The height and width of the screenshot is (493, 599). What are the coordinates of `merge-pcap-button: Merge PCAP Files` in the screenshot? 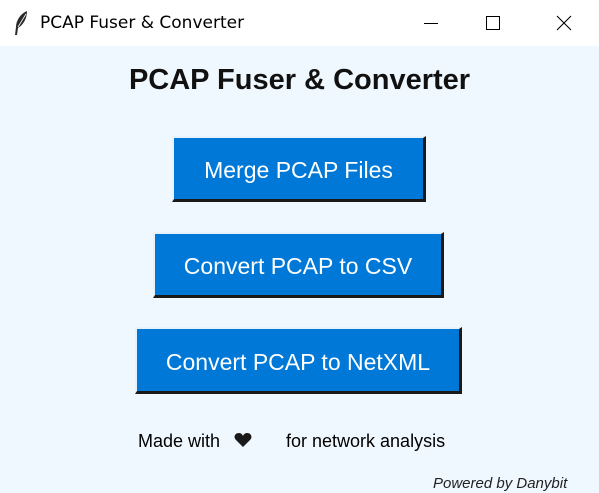 It's located at (299, 169).